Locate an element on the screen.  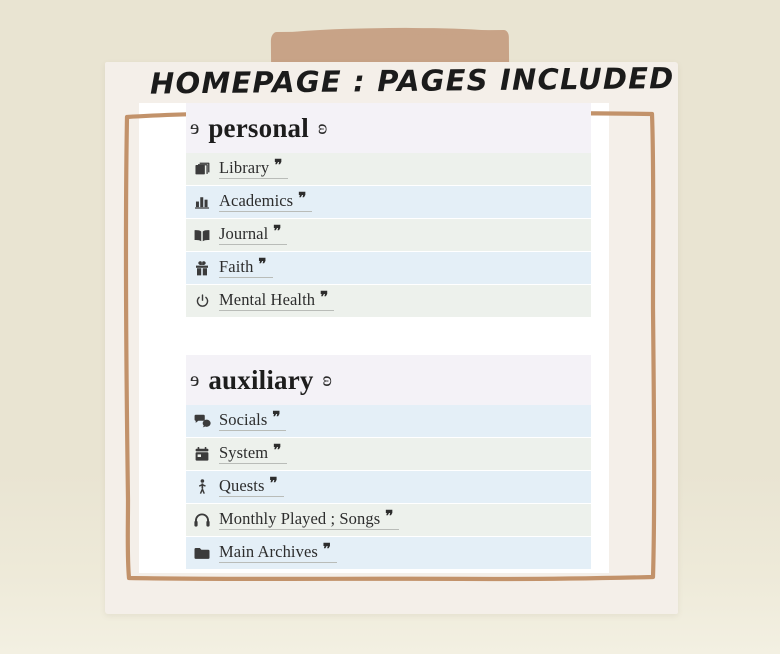
list-item: Socials ❞ is located at coordinates (388, 421).